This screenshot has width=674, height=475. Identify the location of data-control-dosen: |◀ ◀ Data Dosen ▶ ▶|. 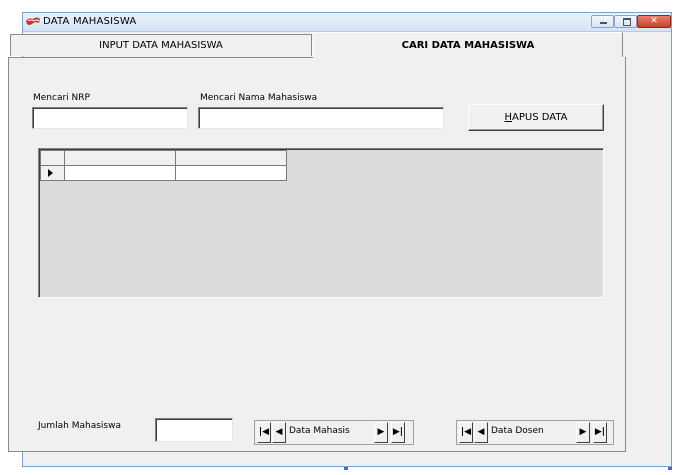
(535, 432).